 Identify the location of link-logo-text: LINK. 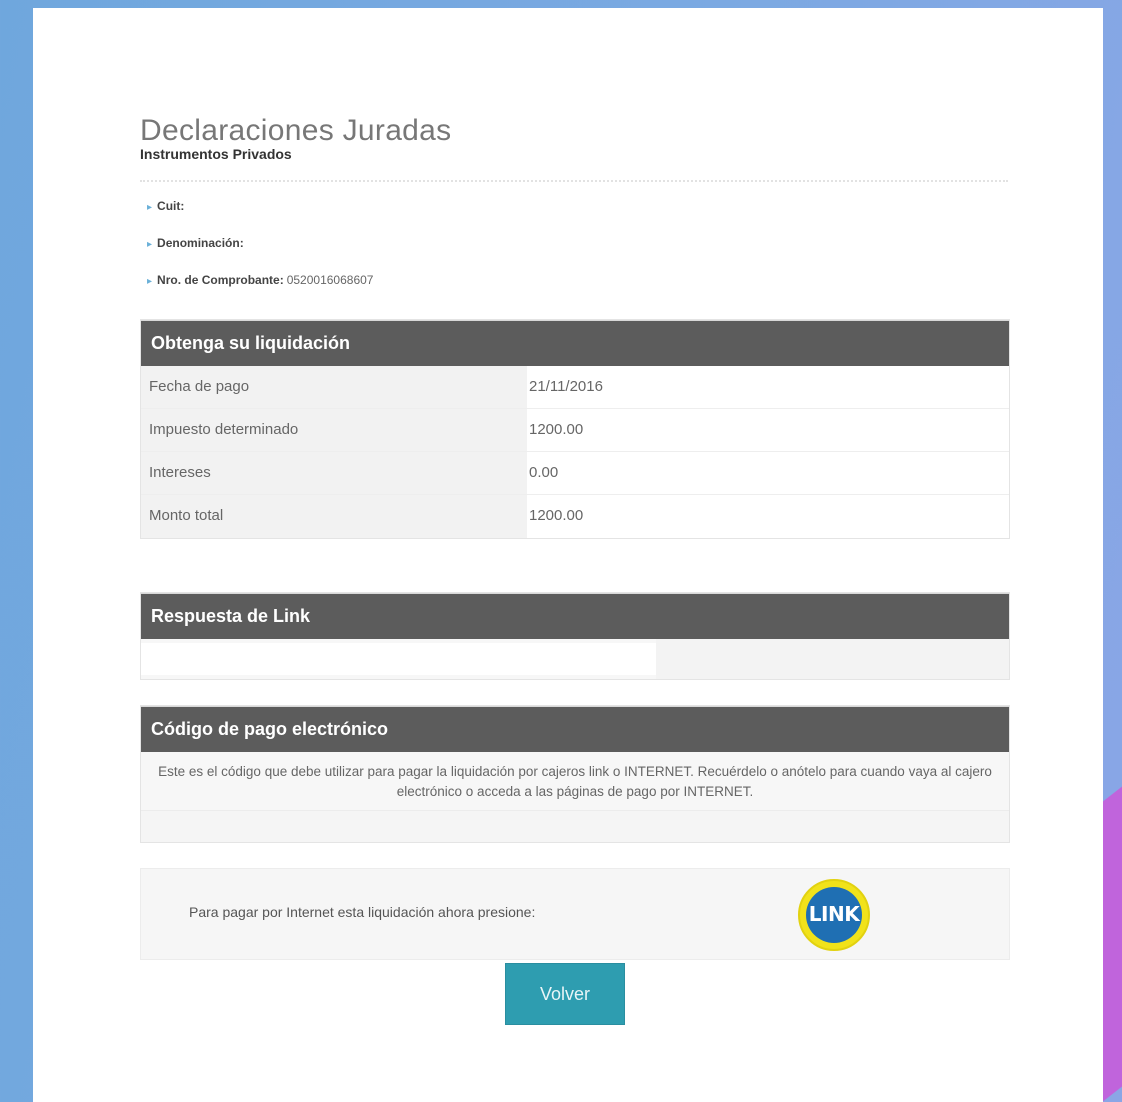
(834, 915).